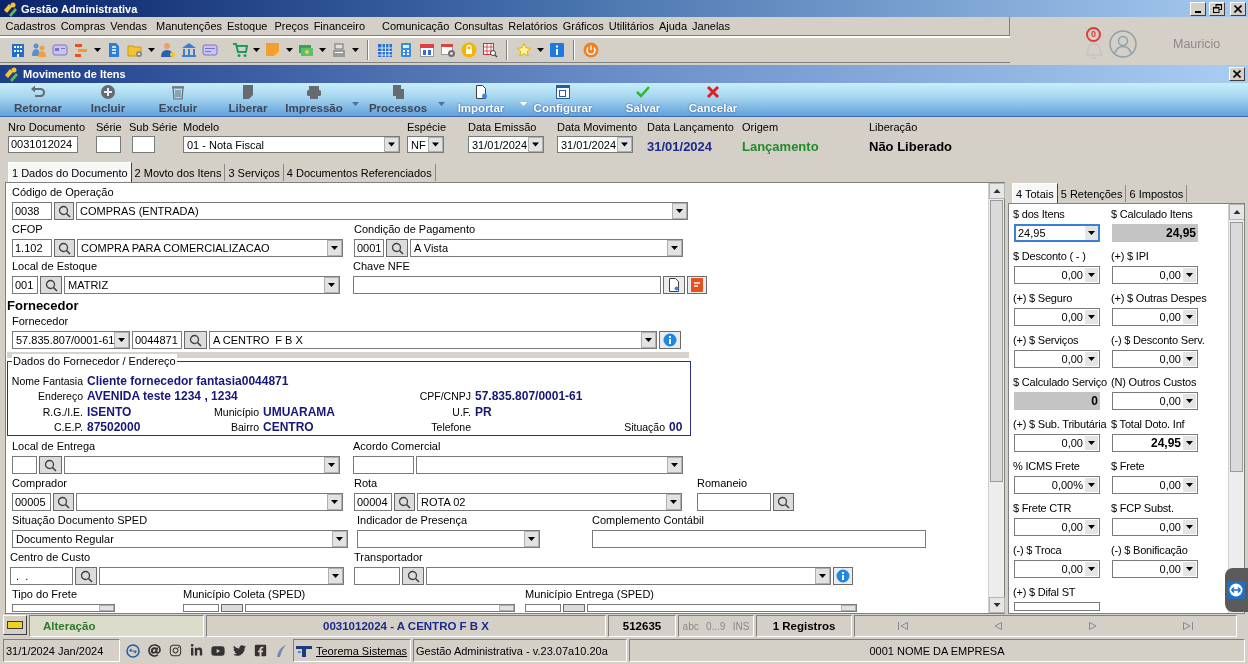  Describe the element at coordinates (1092, 193) in the screenshot. I see `tab: 5 Retenções` at that location.